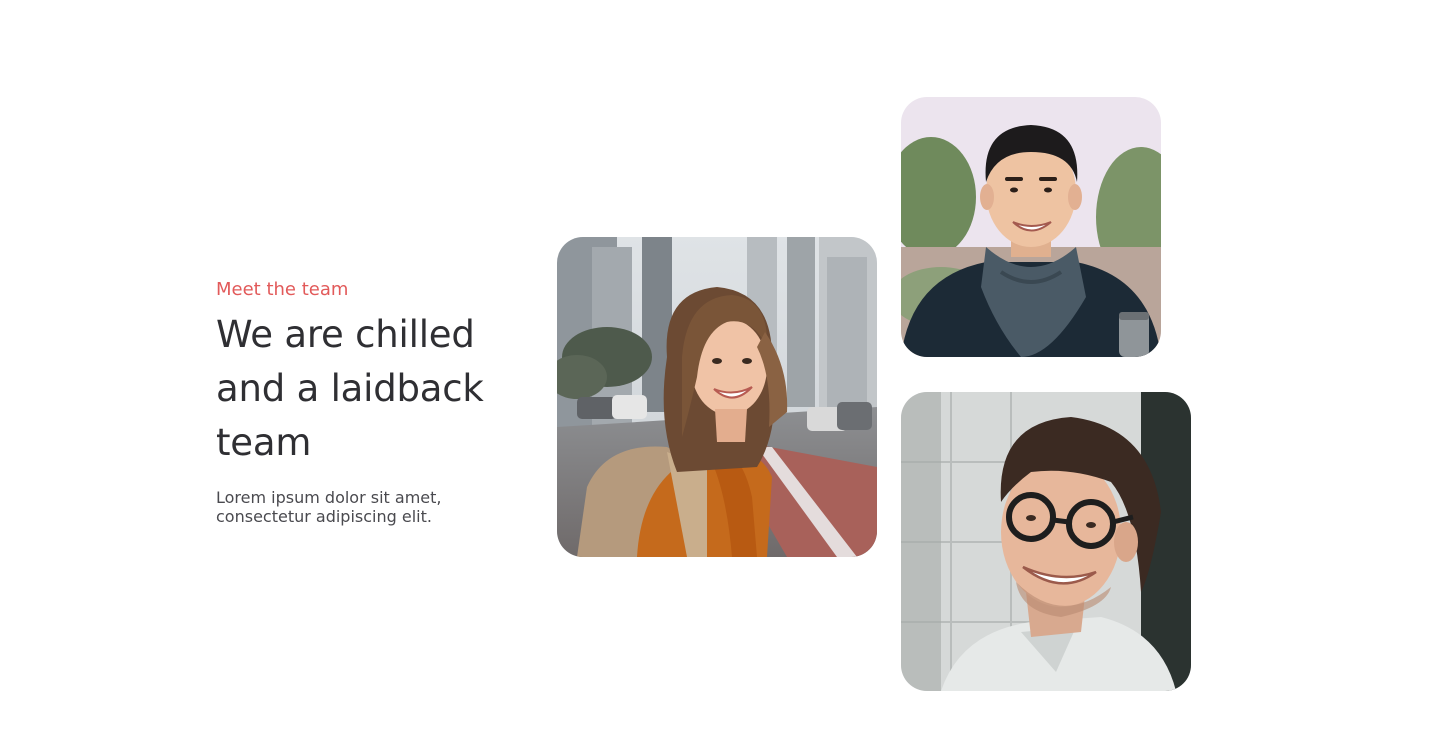  Describe the element at coordinates (282, 289) in the screenshot. I see `section-eyebrow: Meet the team` at that location.